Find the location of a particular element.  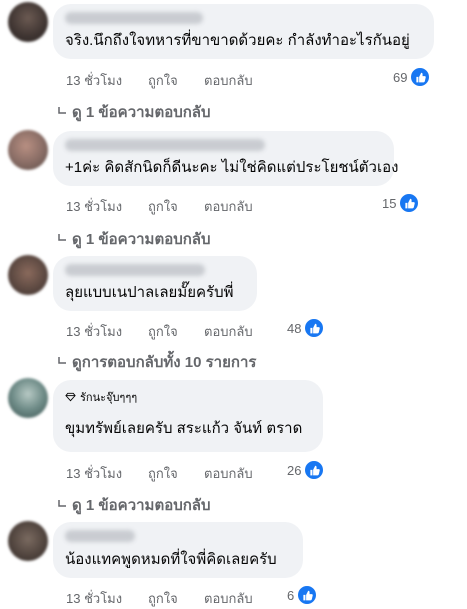

badge-label: รักนะจุ๊บๆๆๆ is located at coordinates (108, 397).